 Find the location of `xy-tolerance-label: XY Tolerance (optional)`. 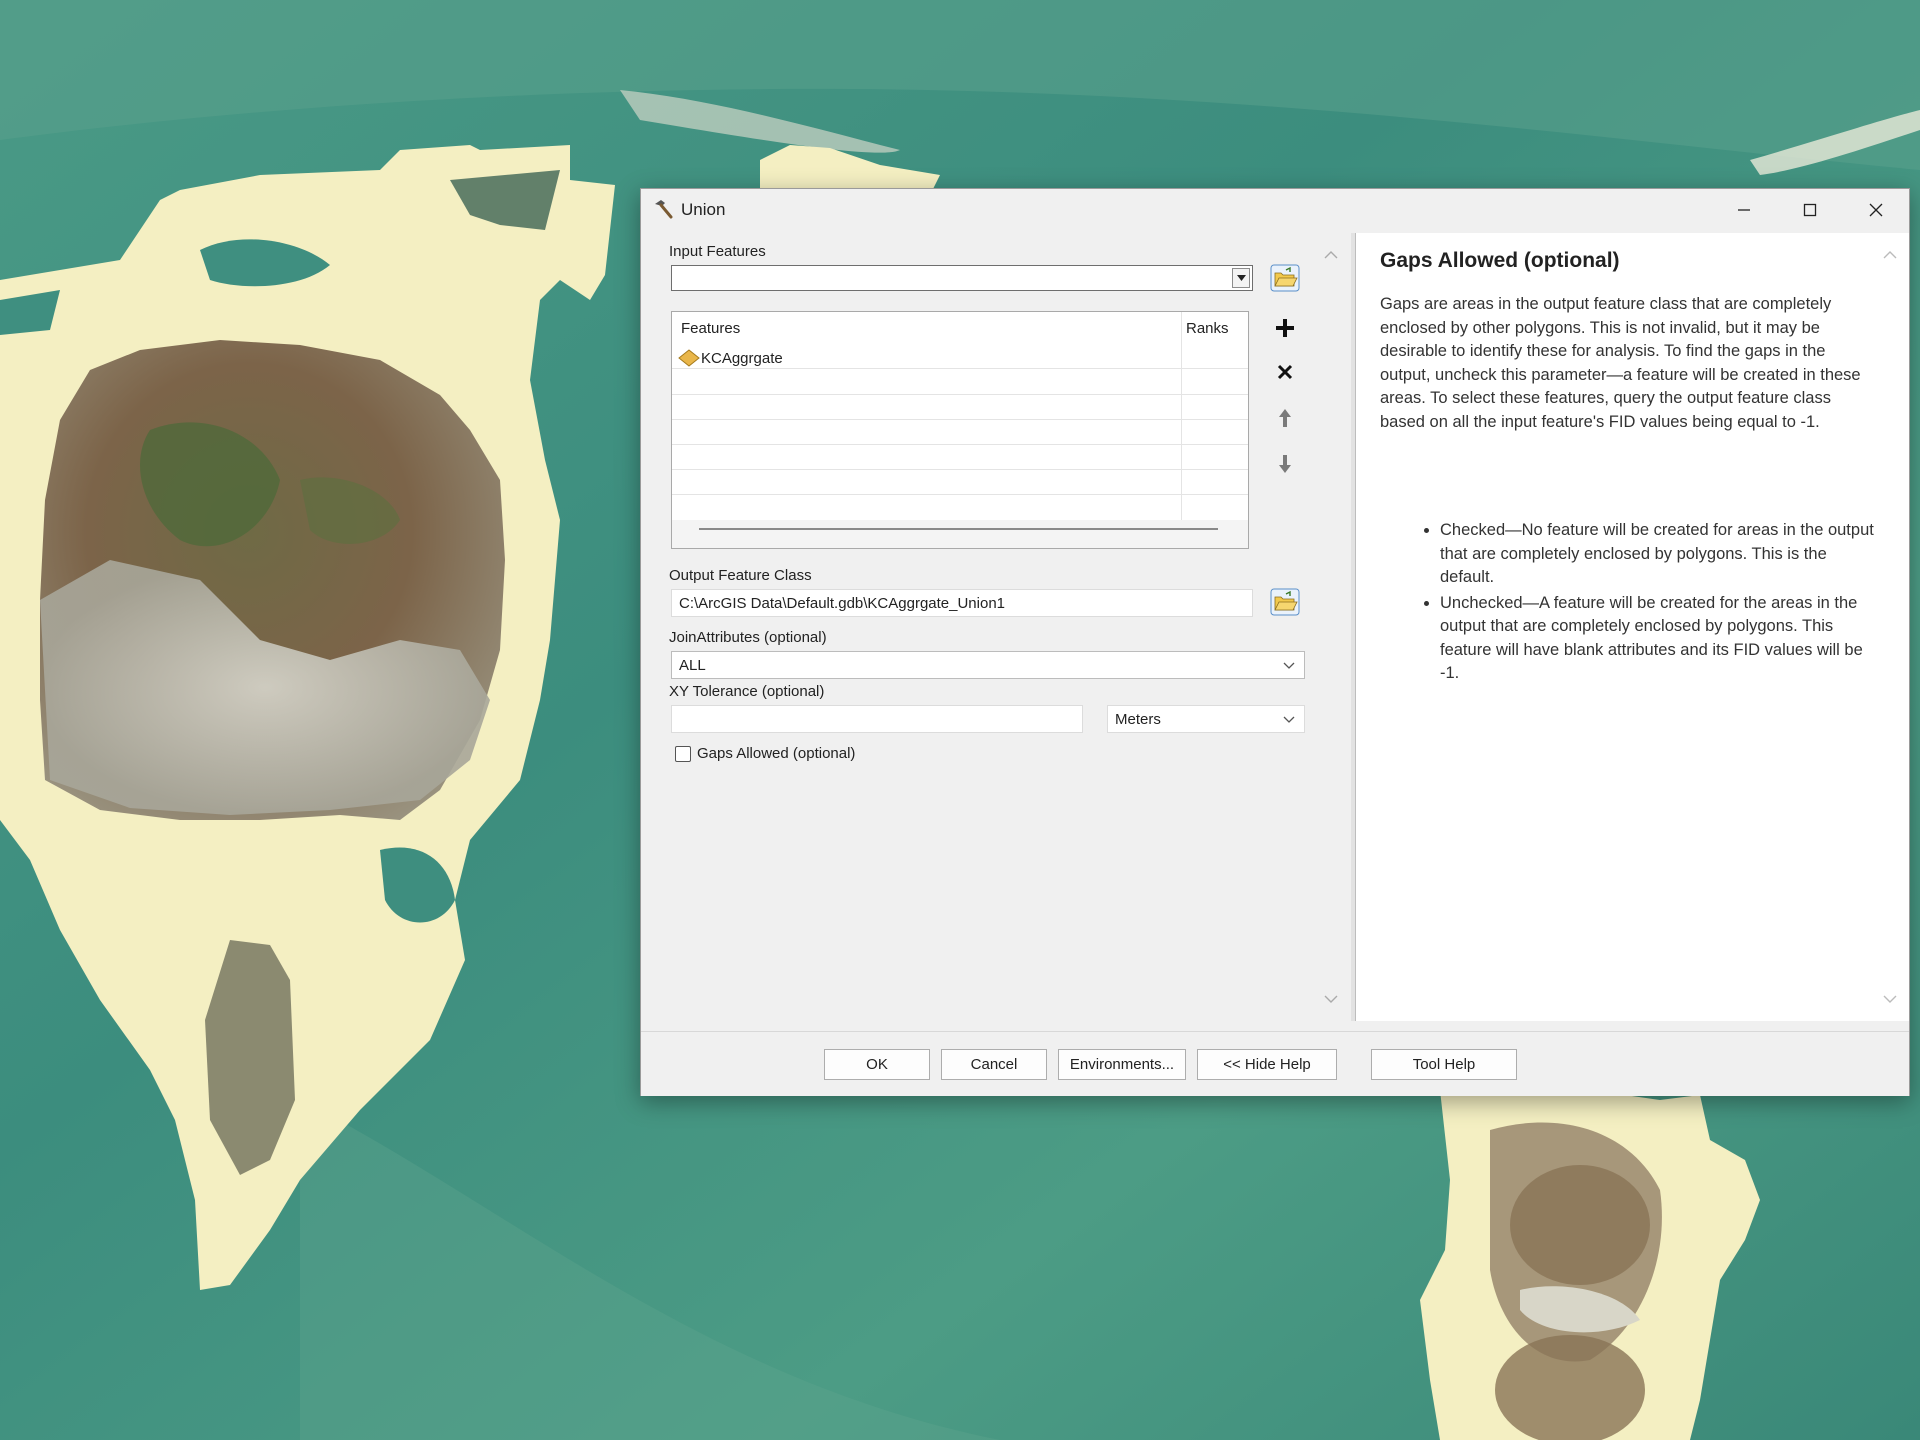

xy-tolerance-label: XY Tolerance (optional) is located at coordinates (747, 691).